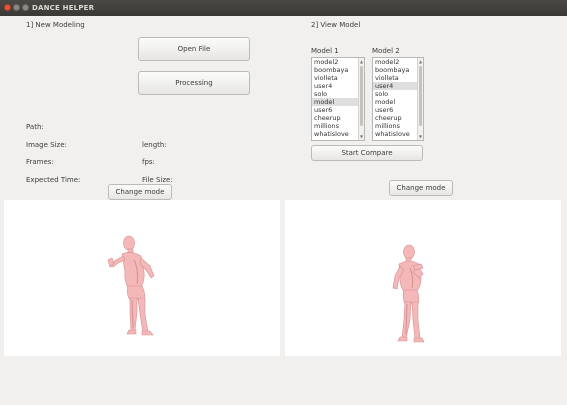  I want to click on model2-item: user6, so click(398, 110).